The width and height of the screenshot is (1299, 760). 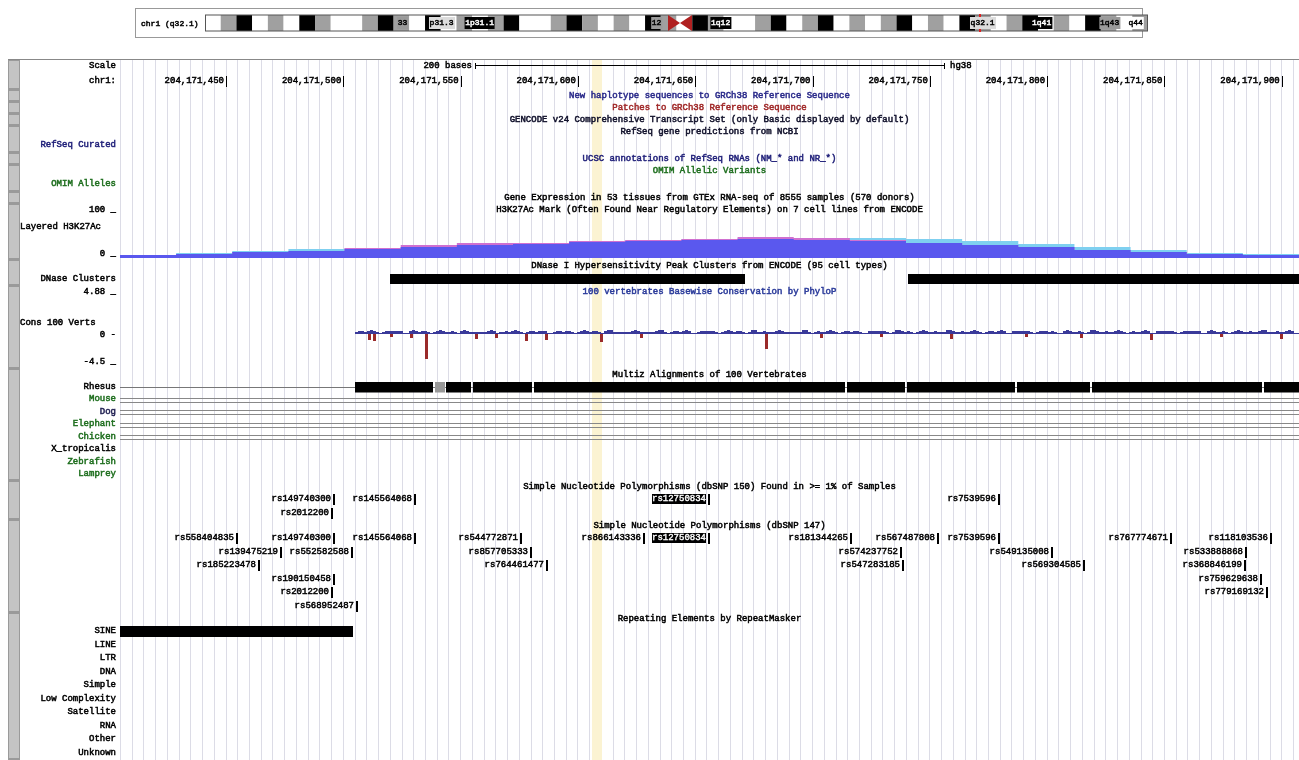 What do you see at coordinates (107, 412) in the screenshot?
I see `track-label: Dog` at bounding box center [107, 412].